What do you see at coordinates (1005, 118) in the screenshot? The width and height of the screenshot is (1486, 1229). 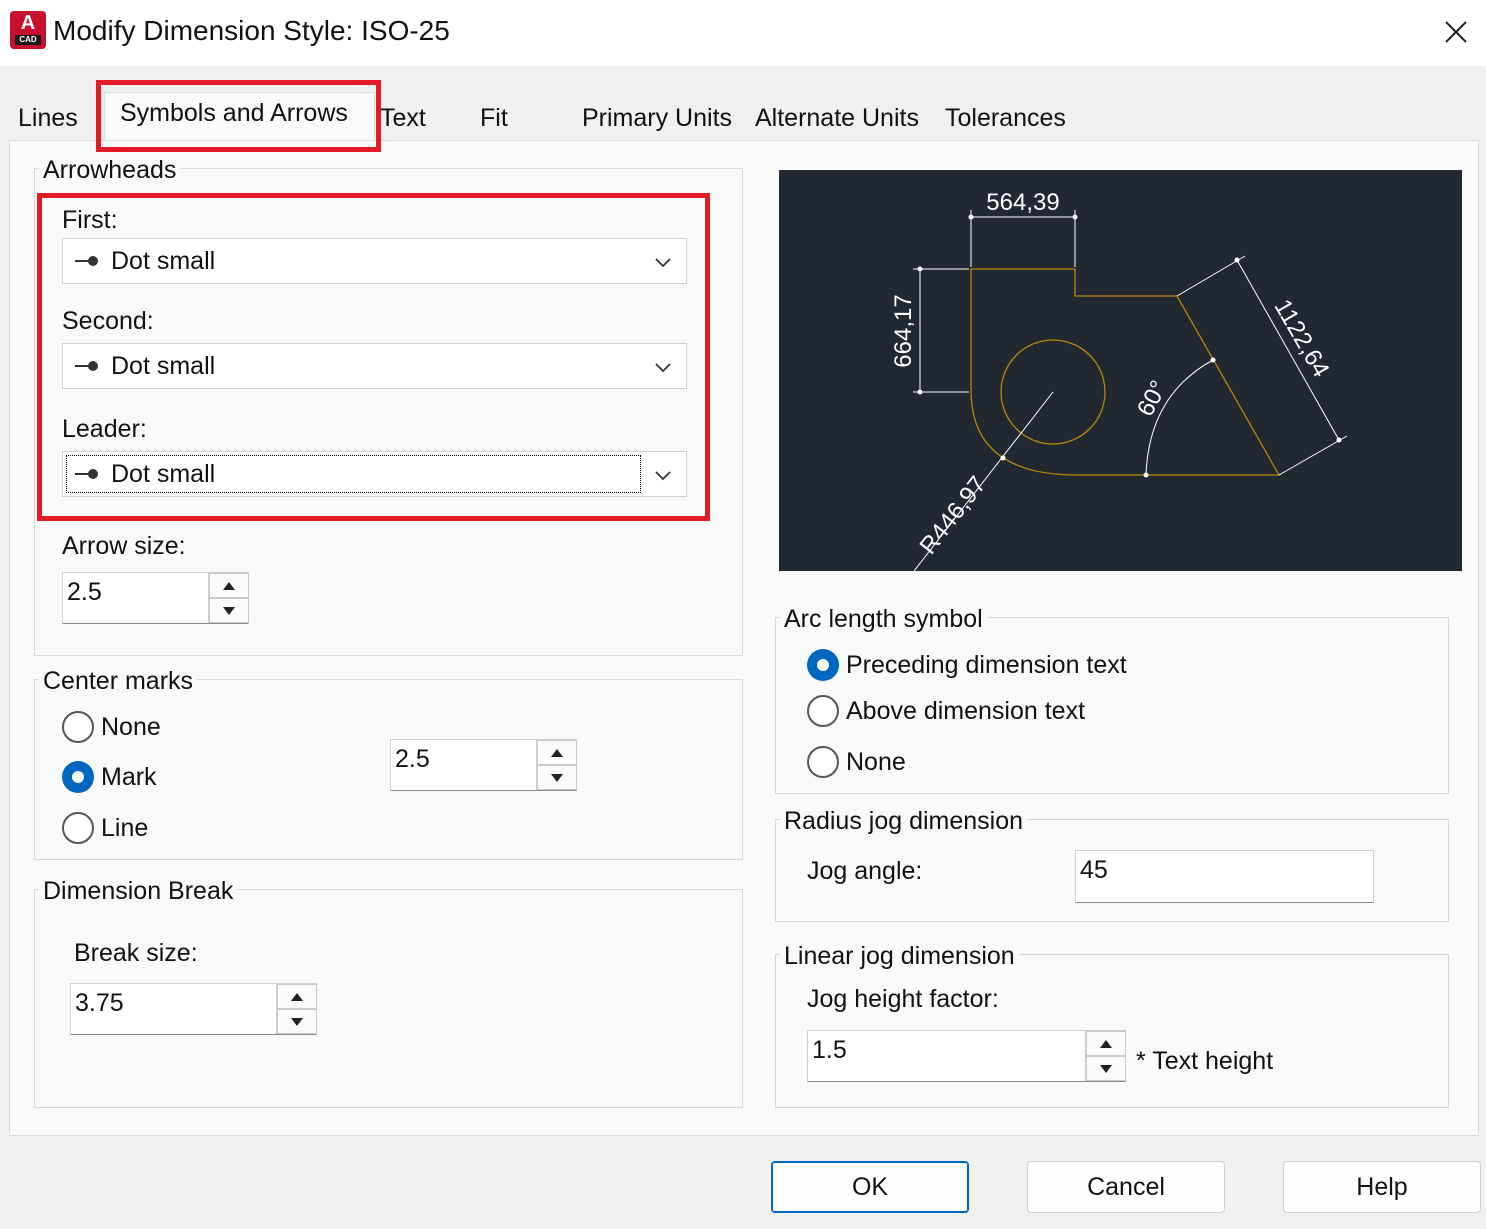 I see `tab-tolerances: Tolerances` at bounding box center [1005, 118].